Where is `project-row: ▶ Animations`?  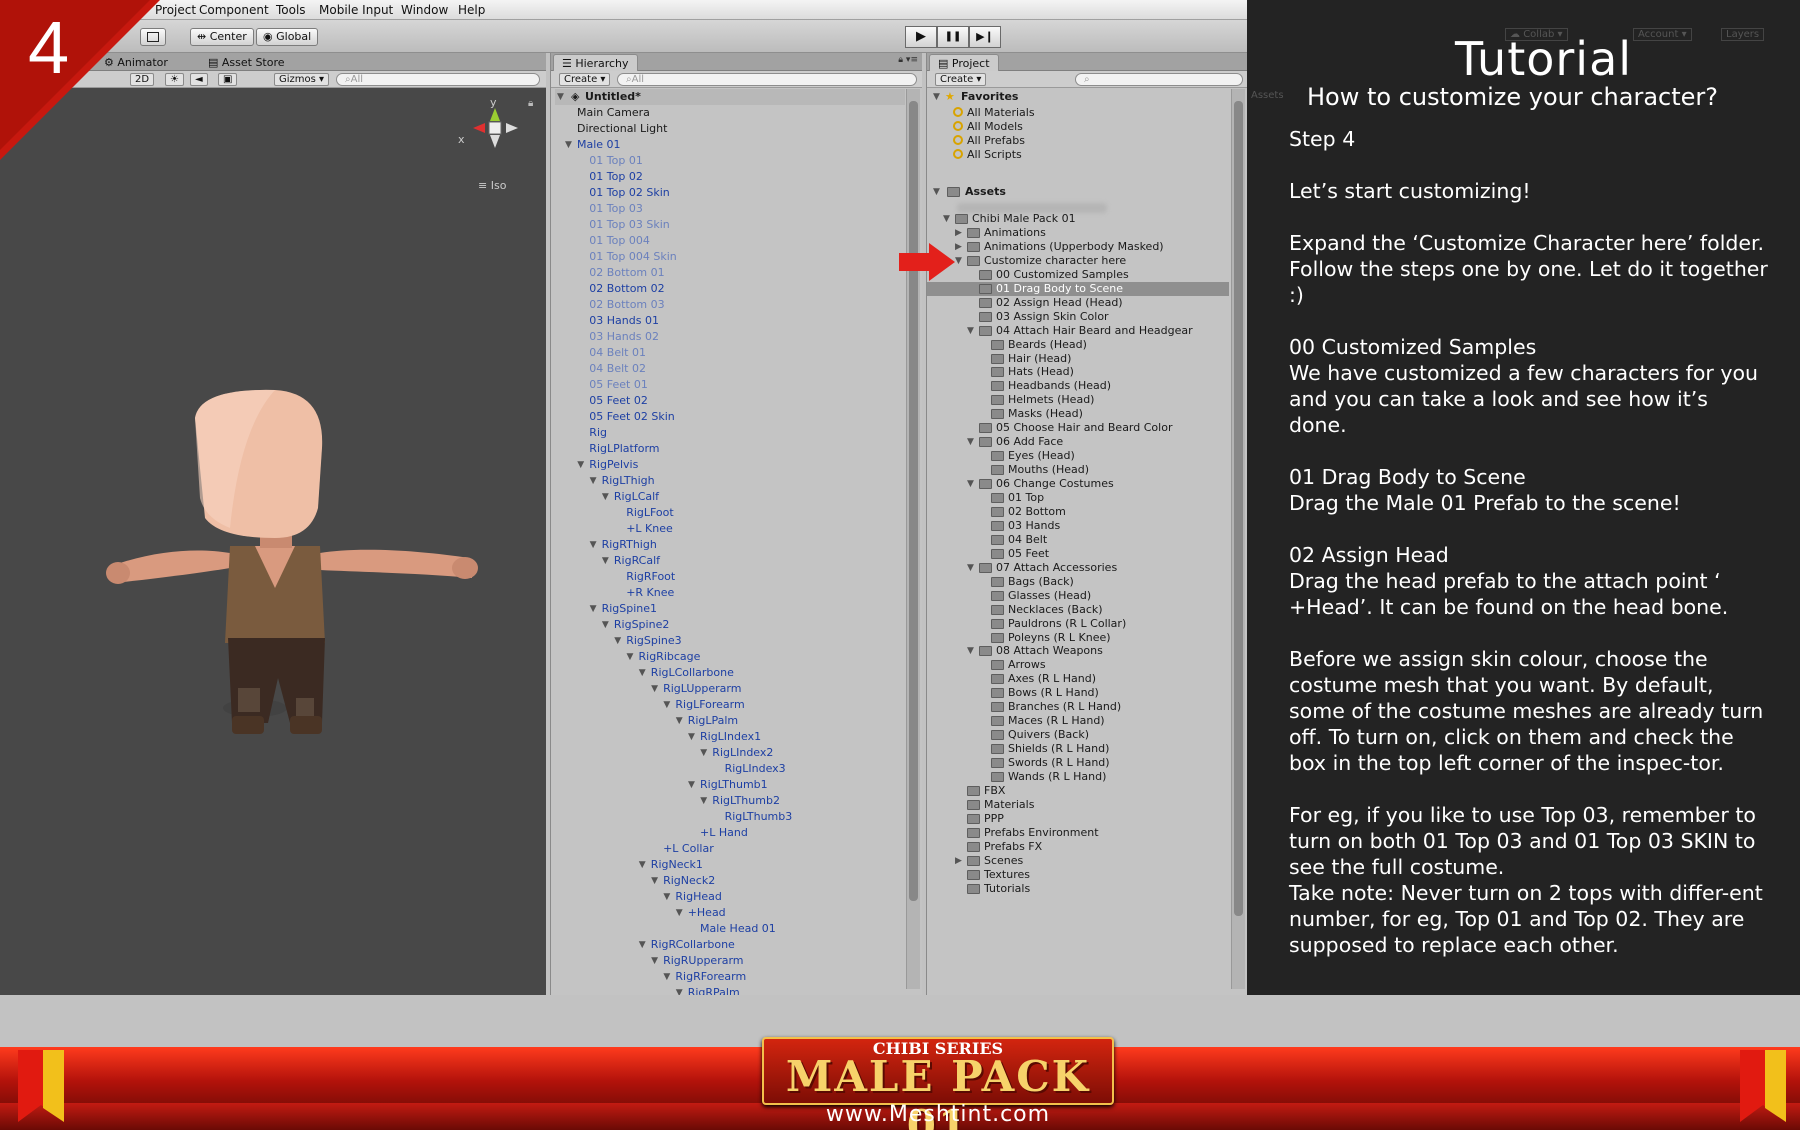 project-row: ▶ Animations is located at coordinates (1078, 233).